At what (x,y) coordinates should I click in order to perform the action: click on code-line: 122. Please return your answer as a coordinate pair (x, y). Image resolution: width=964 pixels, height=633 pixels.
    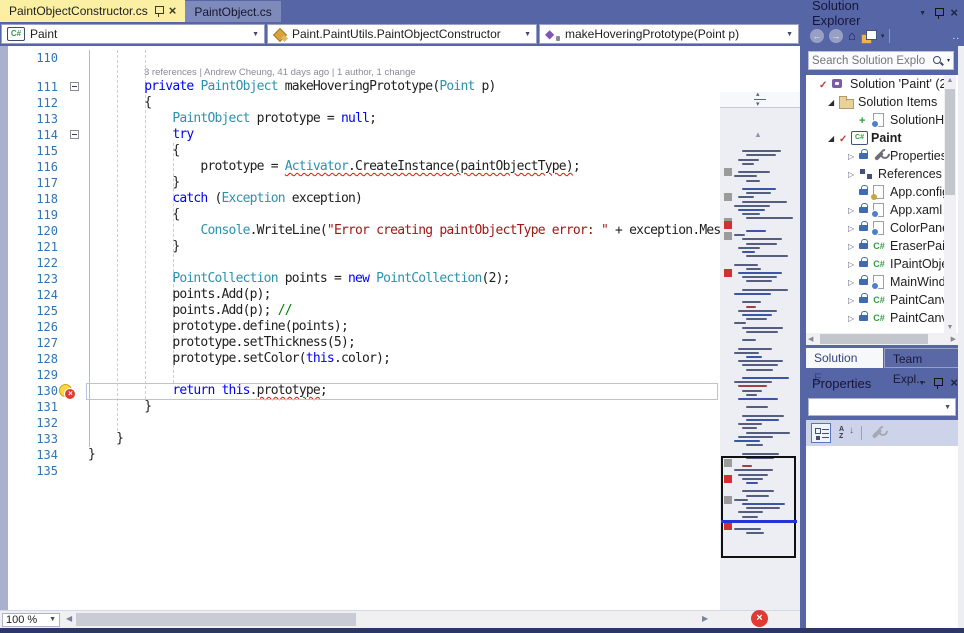
    Looking at the image, I should click on (364, 263).